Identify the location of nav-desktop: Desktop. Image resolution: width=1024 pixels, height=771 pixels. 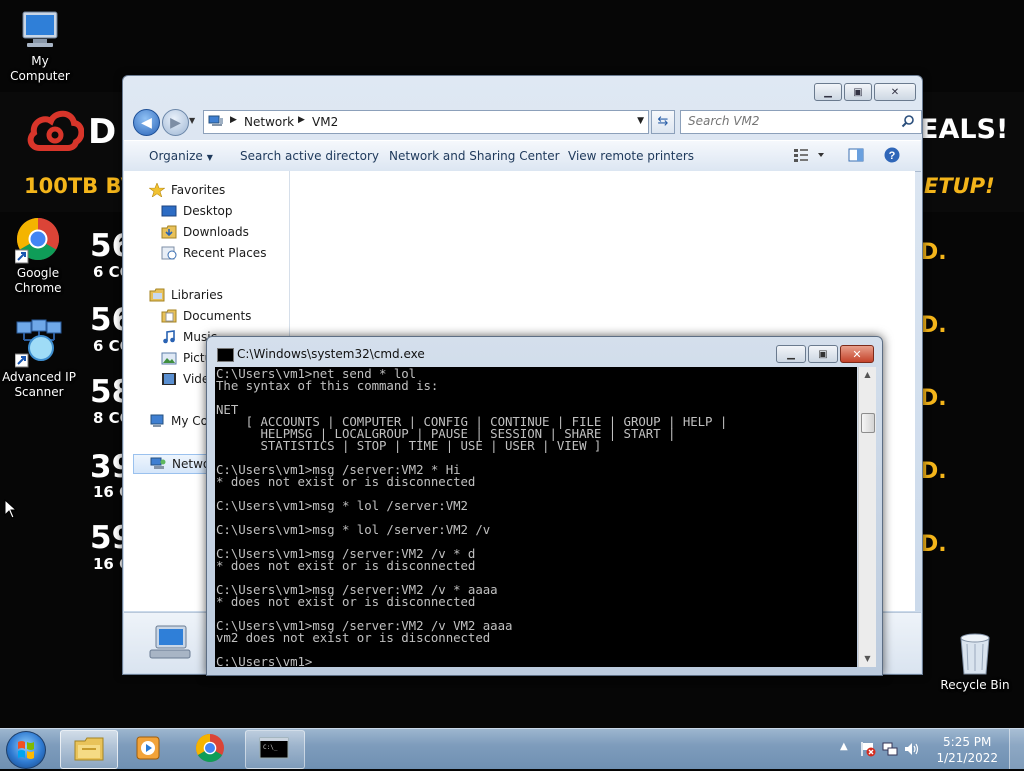
(197, 211).